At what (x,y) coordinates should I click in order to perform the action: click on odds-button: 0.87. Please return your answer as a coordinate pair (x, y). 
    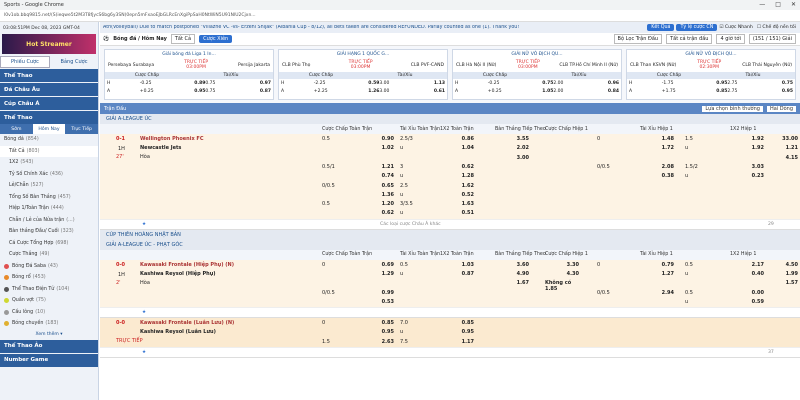
    Looking at the image, I should click on (457, 274).